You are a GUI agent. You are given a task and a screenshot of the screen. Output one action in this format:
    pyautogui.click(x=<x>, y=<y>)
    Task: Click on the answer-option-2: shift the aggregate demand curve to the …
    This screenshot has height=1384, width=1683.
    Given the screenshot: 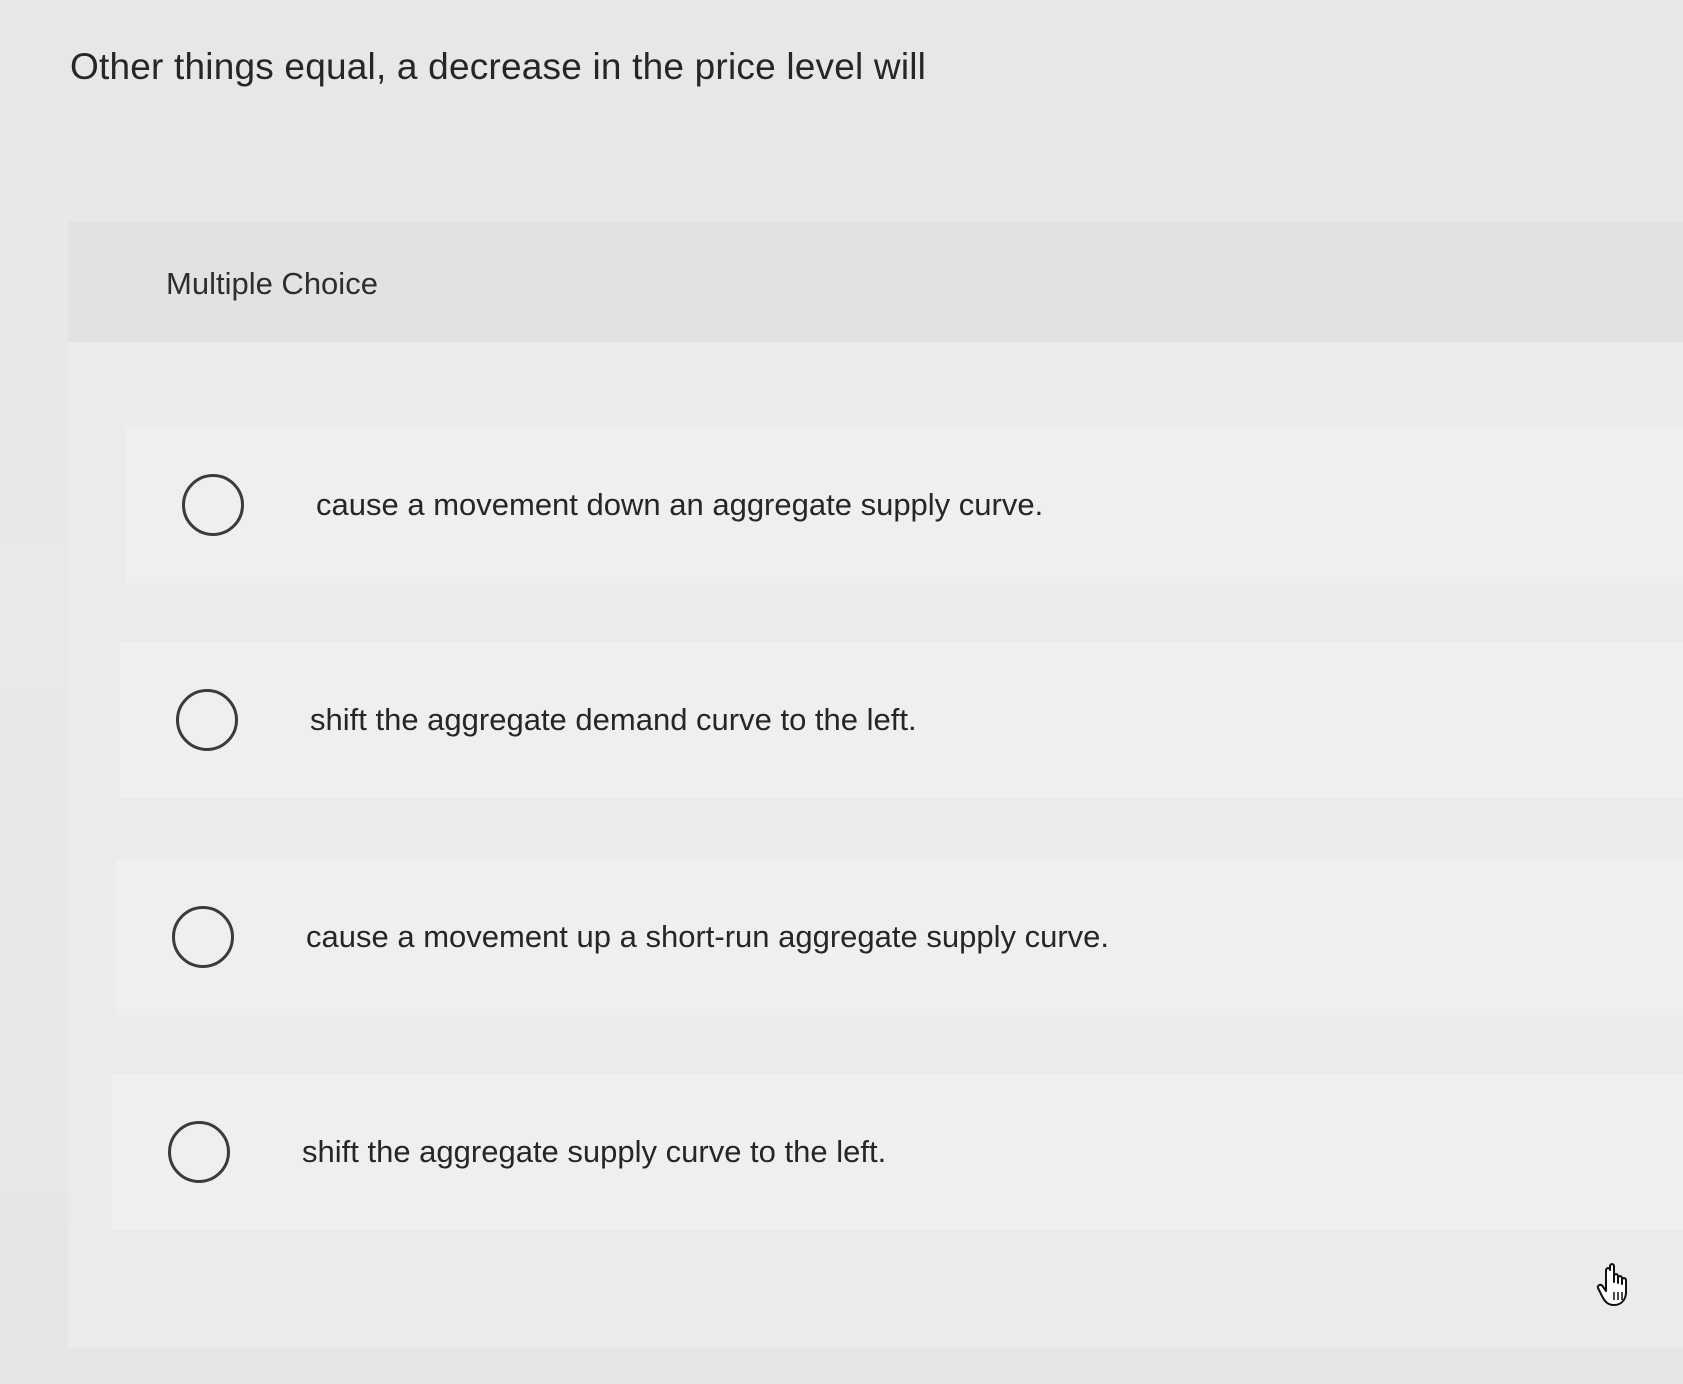 What is the action you would take?
    pyautogui.click(x=901, y=720)
    